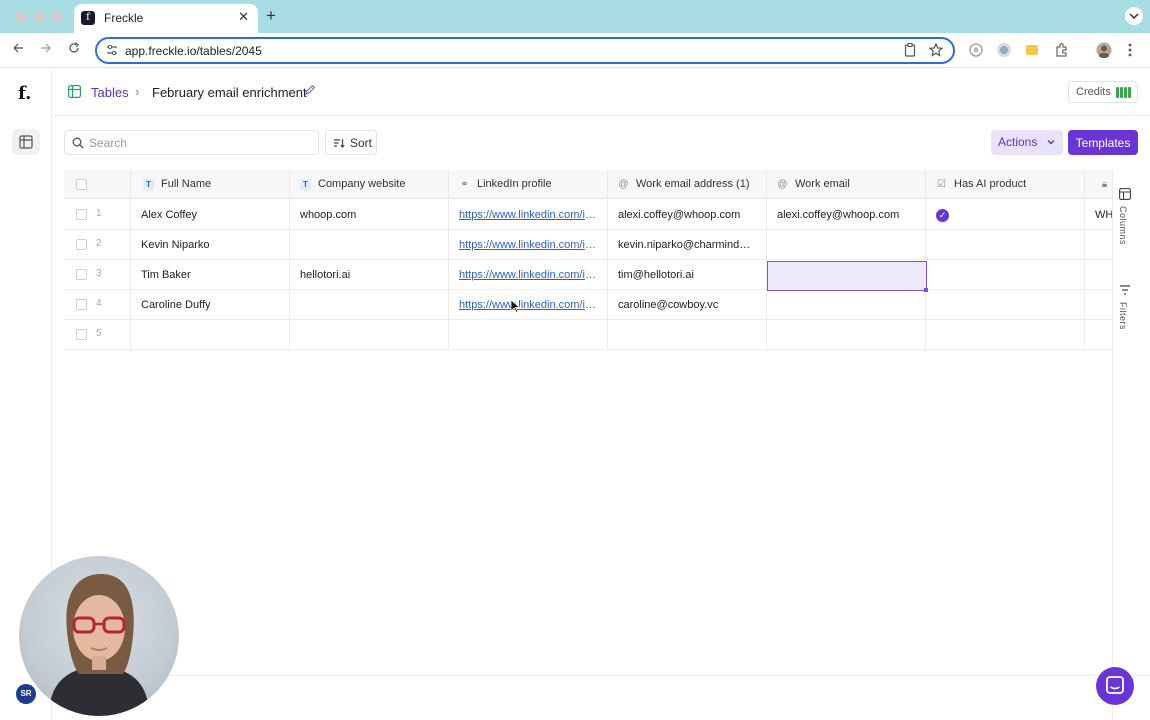 The image size is (1150, 720). What do you see at coordinates (369, 184) in the screenshot?
I see `column-header-company-website: T Company website` at bounding box center [369, 184].